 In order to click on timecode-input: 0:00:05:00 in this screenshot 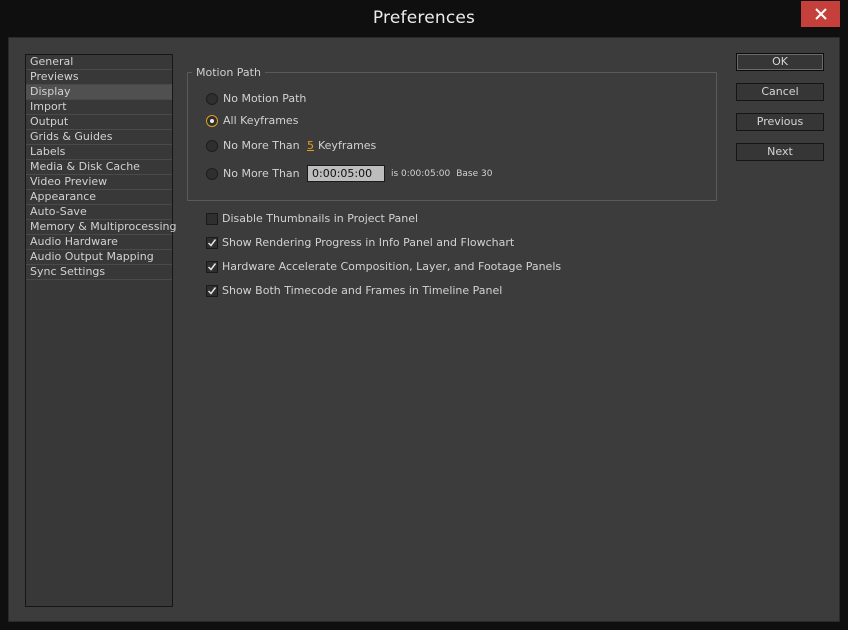, I will do `click(346, 173)`.